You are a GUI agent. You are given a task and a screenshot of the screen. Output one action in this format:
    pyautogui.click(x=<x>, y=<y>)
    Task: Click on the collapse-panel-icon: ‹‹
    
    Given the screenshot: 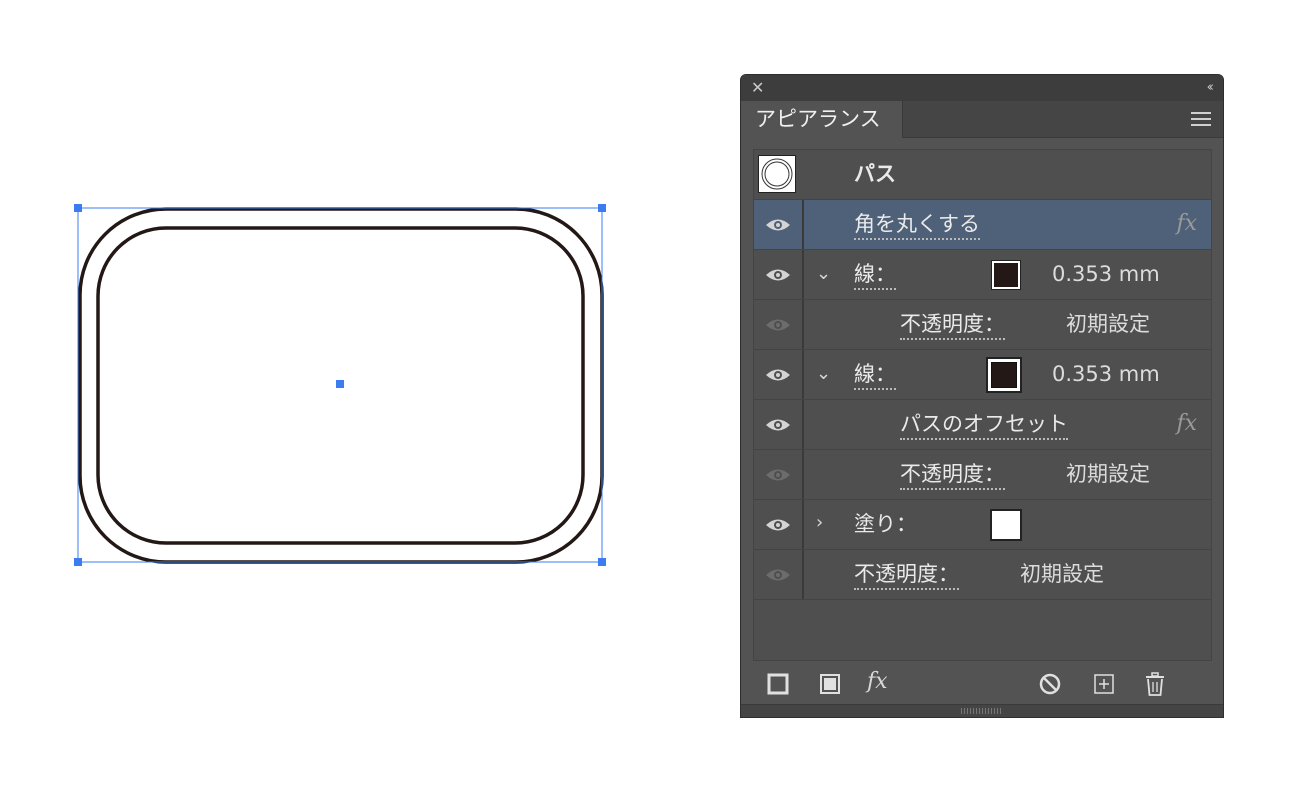 What is the action you would take?
    pyautogui.click(x=1211, y=88)
    